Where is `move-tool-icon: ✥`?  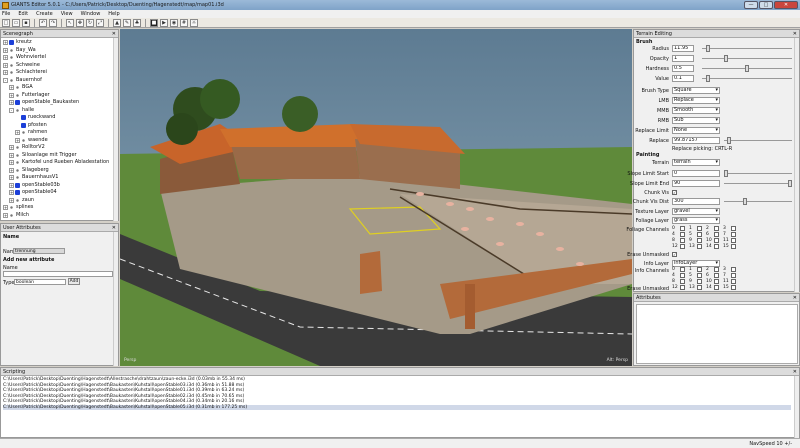
move-tool-icon: ✥ is located at coordinates (80, 22).